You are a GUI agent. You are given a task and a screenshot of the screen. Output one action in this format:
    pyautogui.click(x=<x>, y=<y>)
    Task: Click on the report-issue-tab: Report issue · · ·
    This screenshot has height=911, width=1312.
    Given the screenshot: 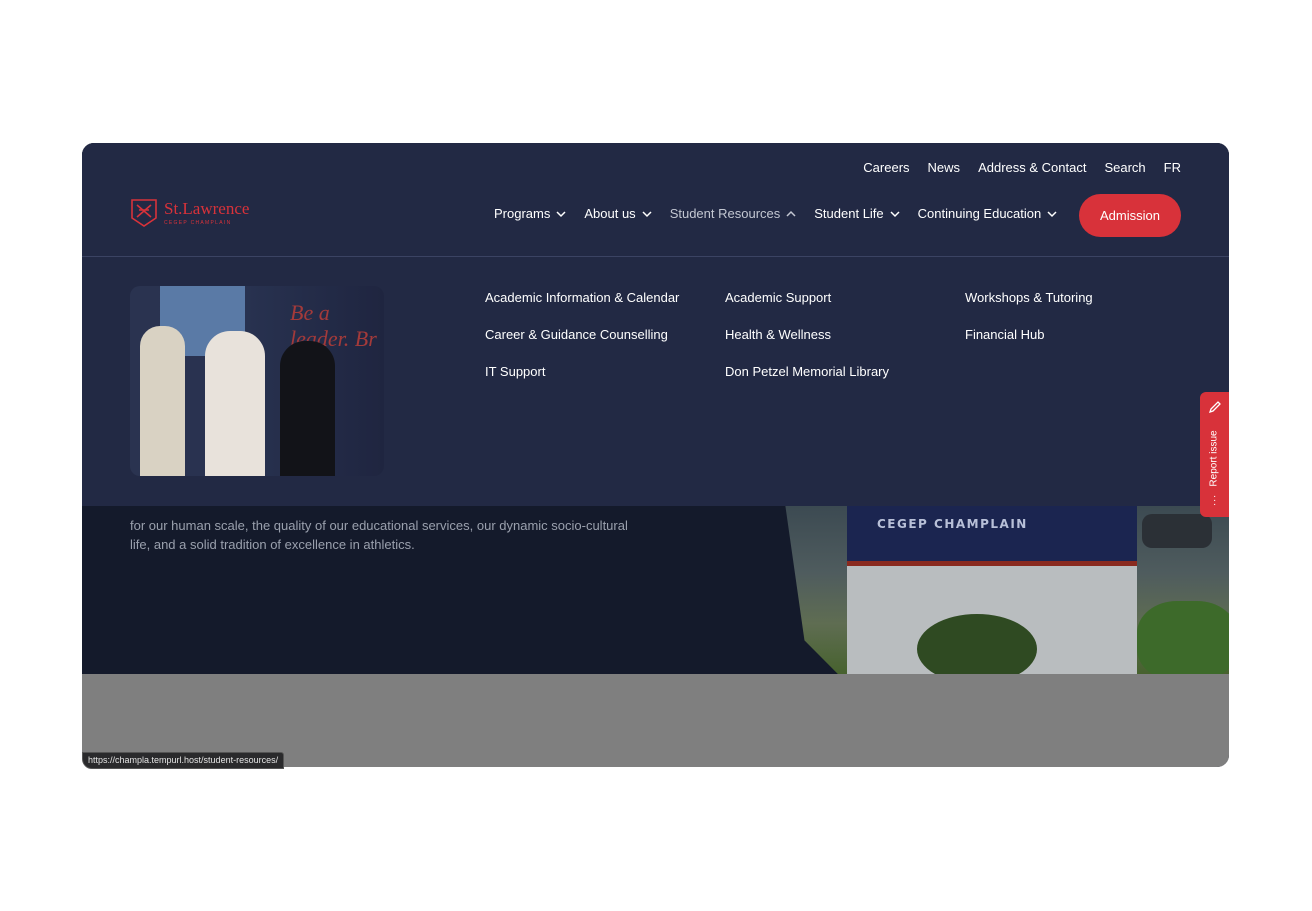 What is the action you would take?
    pyautogui.click(x=1214, y=454)
    